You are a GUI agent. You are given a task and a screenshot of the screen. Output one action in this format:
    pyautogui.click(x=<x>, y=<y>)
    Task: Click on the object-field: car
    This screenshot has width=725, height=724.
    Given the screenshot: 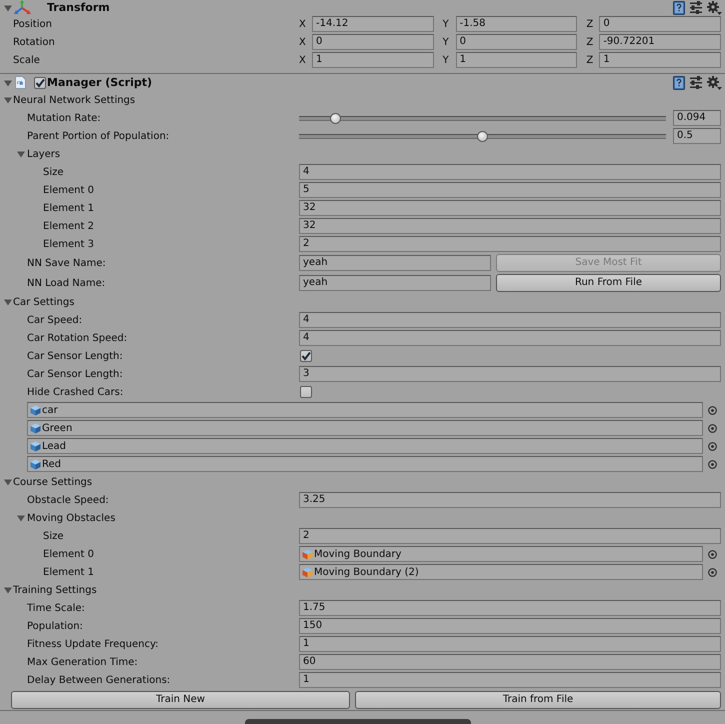 What is the action you would take?
    pyautogui.click(x=365, y=410)
    